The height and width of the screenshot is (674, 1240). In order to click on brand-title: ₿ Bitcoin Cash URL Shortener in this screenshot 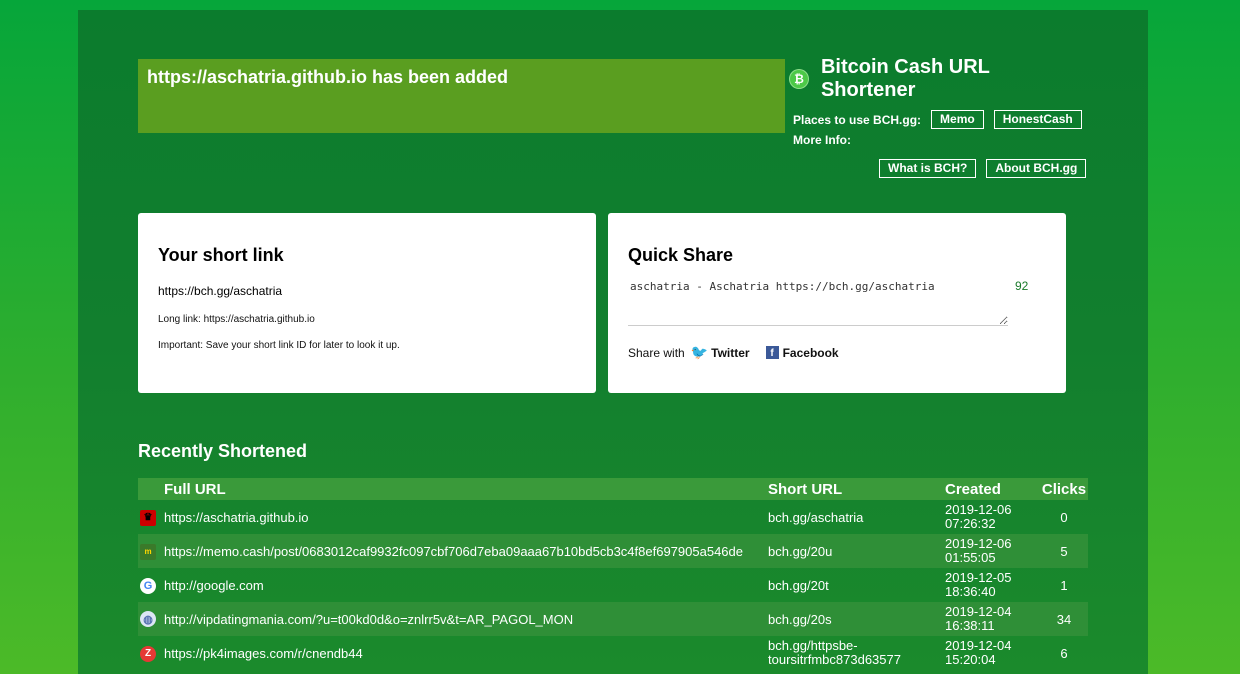, I will do `click(939, 79)`.